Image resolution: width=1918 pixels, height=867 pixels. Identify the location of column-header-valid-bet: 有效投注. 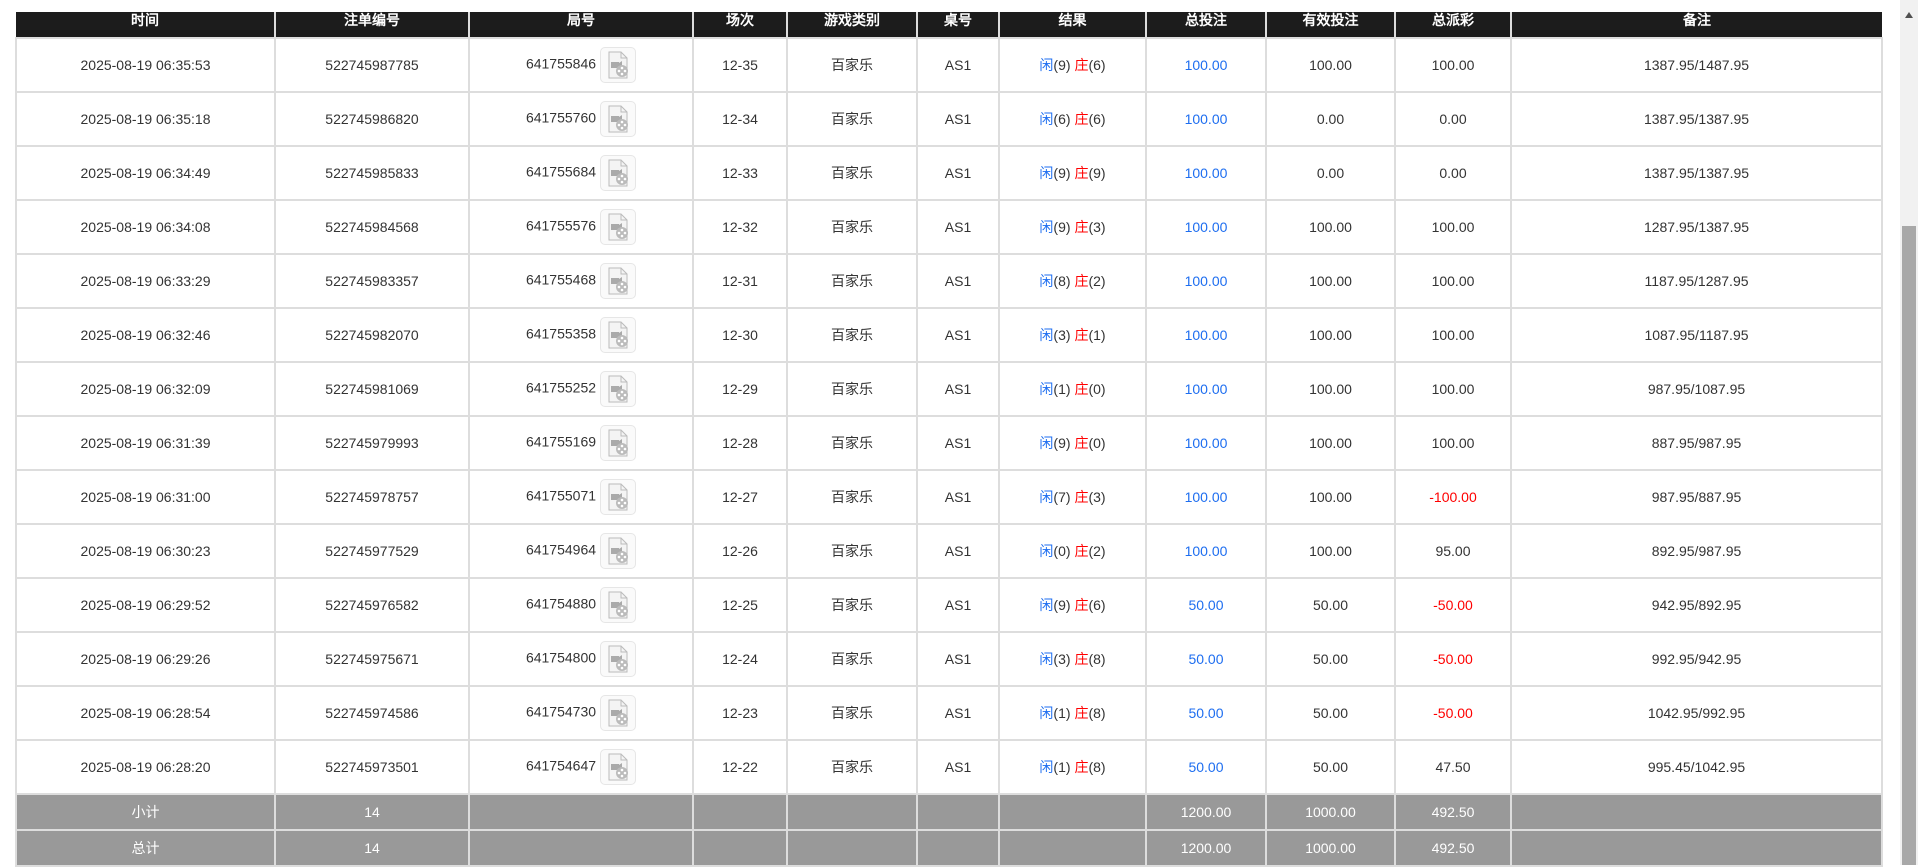
(1330, 25).